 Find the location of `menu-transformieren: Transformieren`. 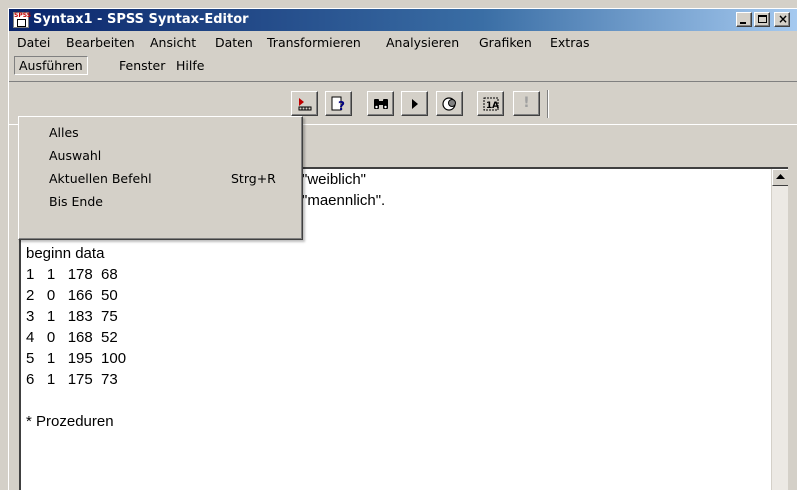

menu-transformieren: Transformieren is located at coordinates (314, 42).